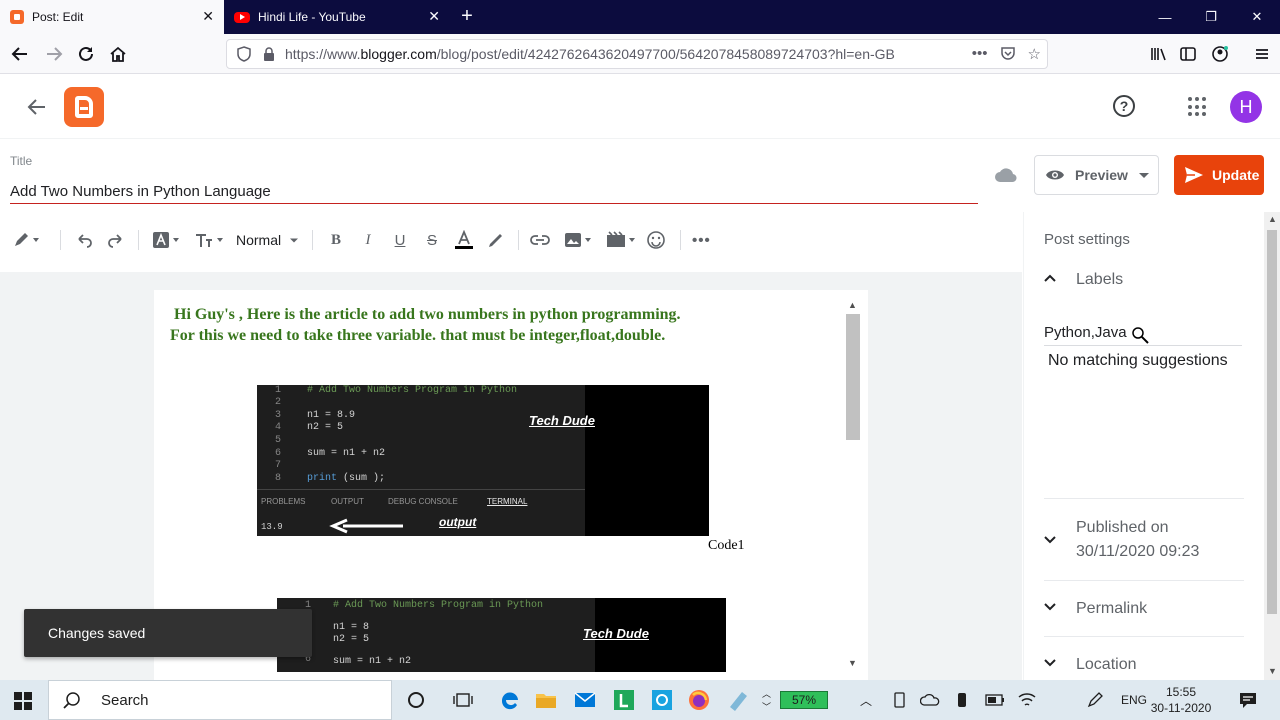  What do you see at coordinates (208, 240) in the screenshot?
I see `font-size-icon` at bounding box center [208, 240].